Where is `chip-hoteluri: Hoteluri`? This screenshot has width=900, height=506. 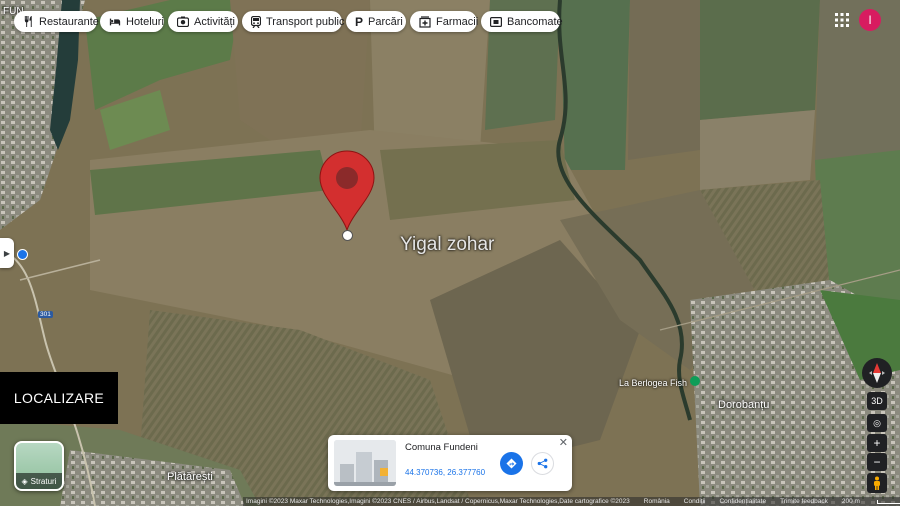
chip-hoteluri: Hoteluri is located at coordinates (132, 21).